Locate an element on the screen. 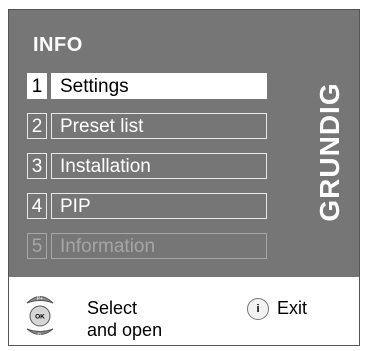 This screenshot has width=369, height=351. brand-logo: GRUNDIG is located at coordinates (329, 152).